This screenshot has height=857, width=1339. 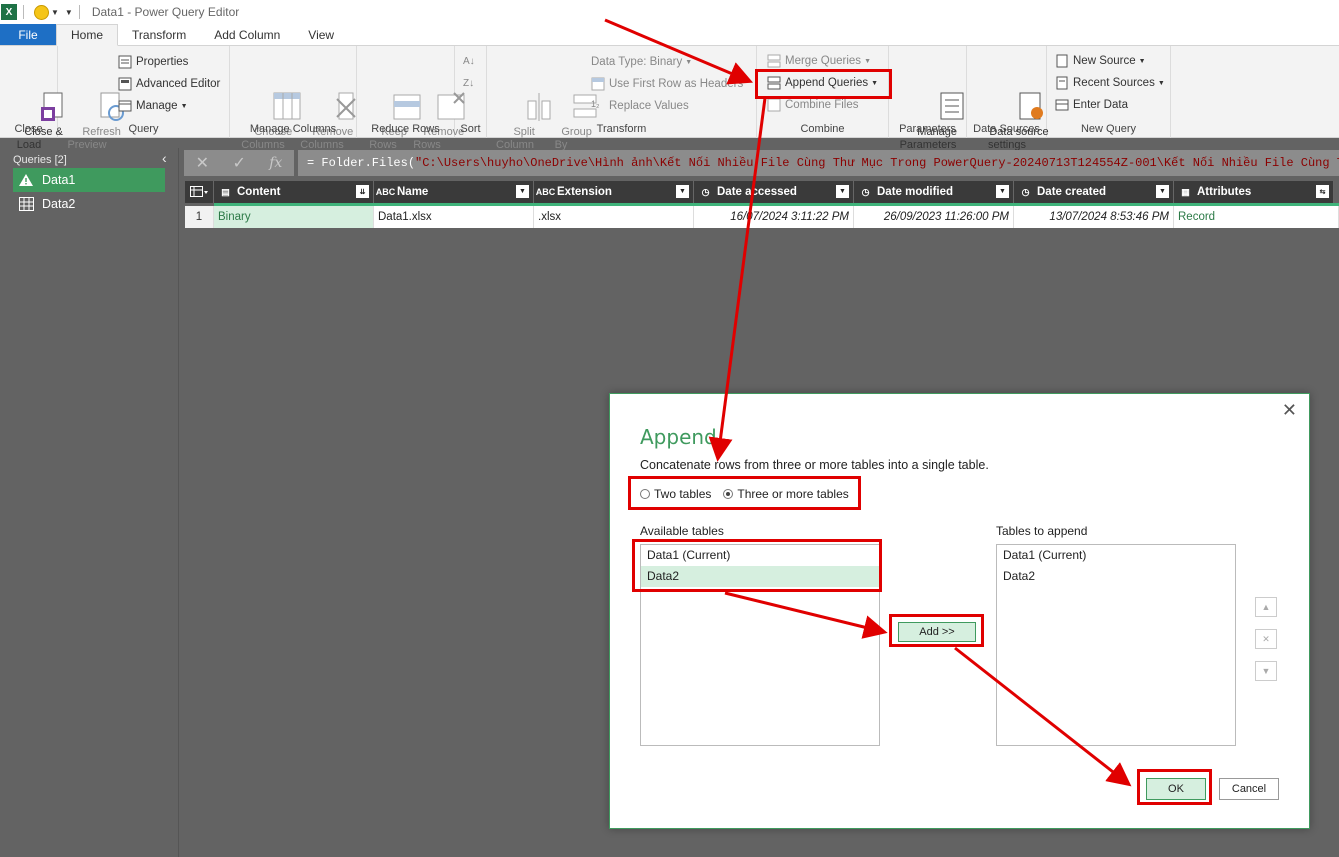 What do you see at coordinates (822, 83) in the screenshot?
I see `append-queries-button: Append Queries ▼` at bounding box center [822, 83].